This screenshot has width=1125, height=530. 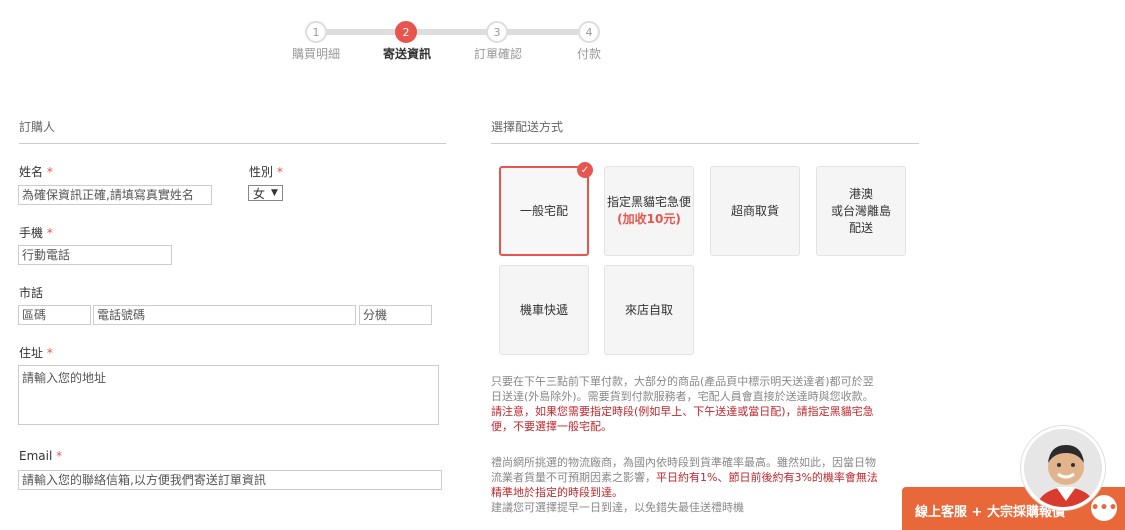 I want to click on delivery-option-label: 指定黑貓宅急便, so click(x=648, y=202).